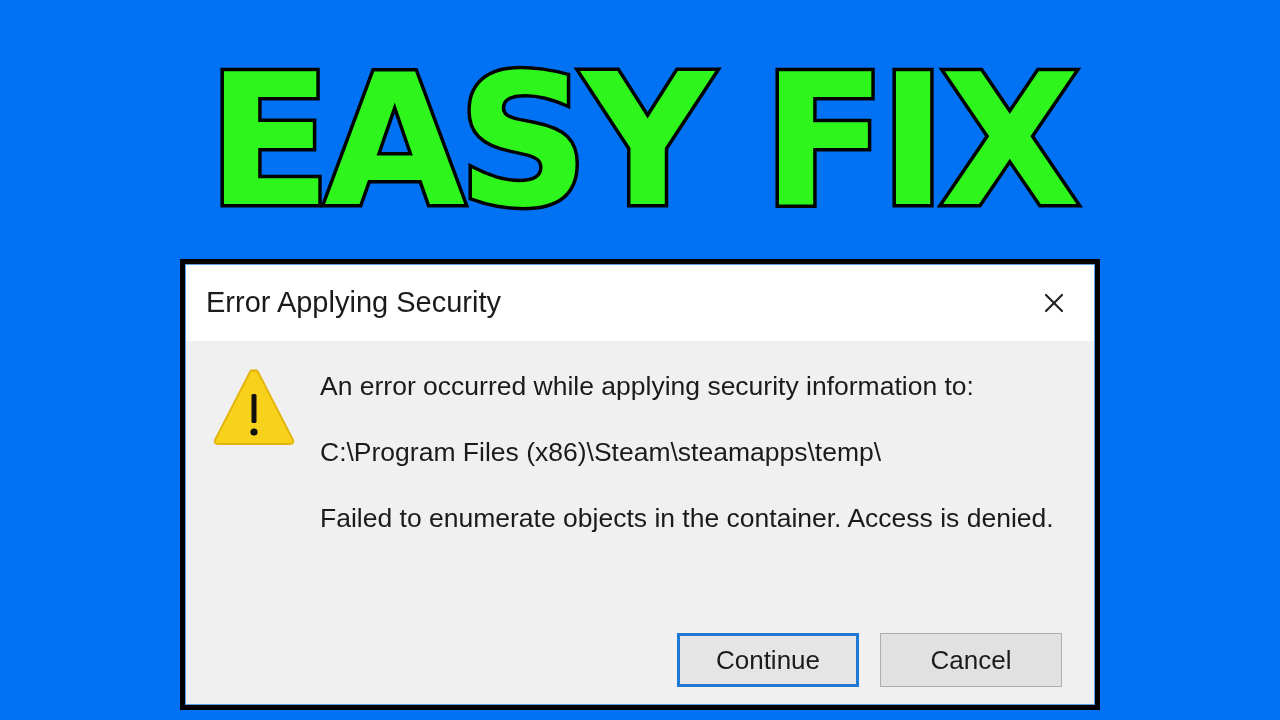 The image size is (1280, 720). What do you see at coordinates (353, 303) in the screenshot?
I see `window-title: Error Applying Security` at bounding box center [353, 303].